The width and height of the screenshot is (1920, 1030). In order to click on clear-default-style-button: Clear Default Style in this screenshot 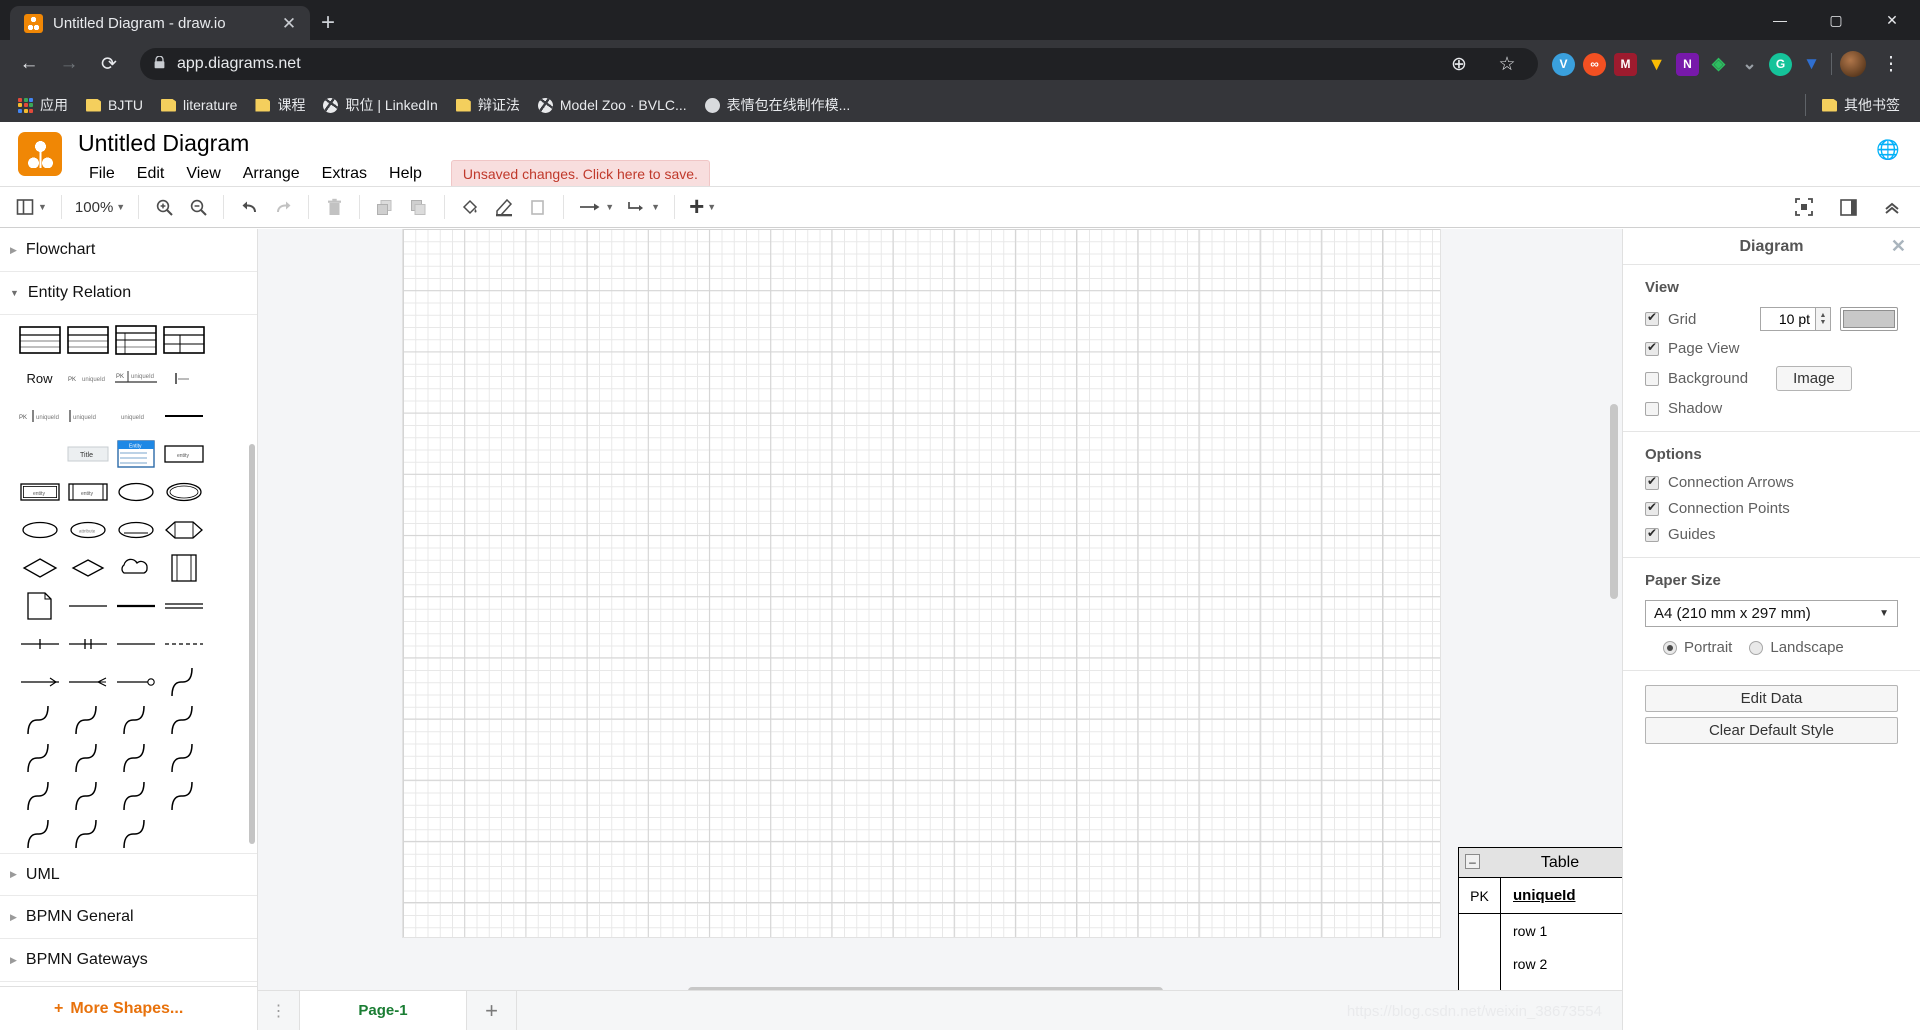, I will do `click(1771, 730)`.